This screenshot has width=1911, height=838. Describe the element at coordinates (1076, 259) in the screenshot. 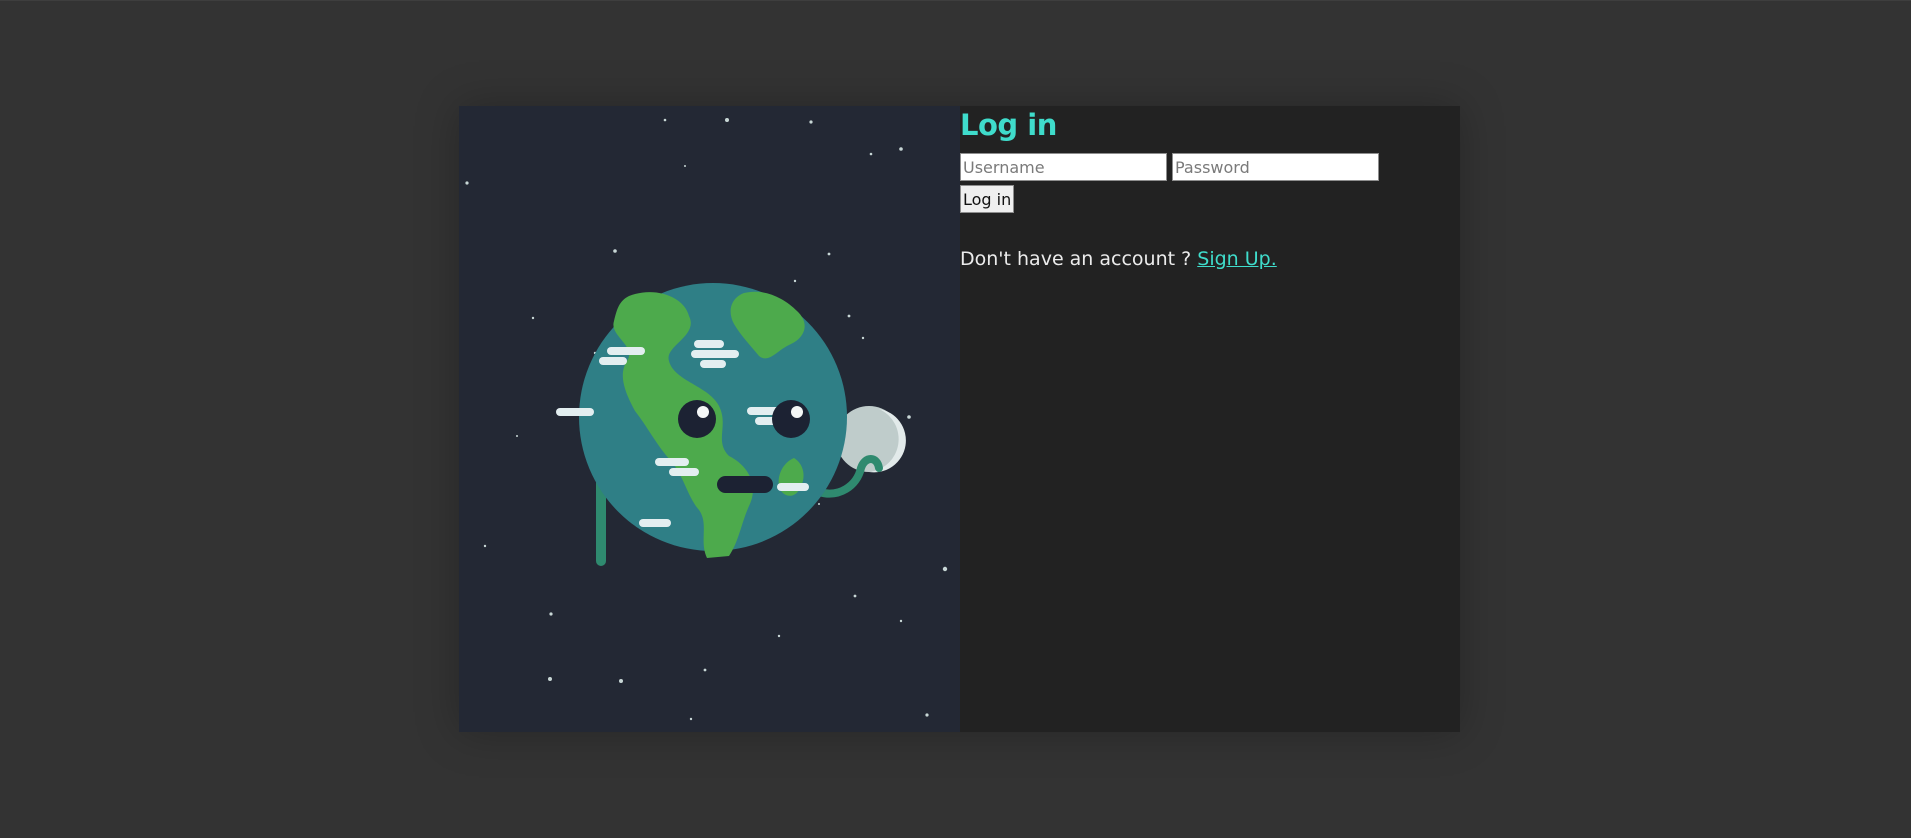

I see `signup-prompt-text: Don't have an account ?` at that location.